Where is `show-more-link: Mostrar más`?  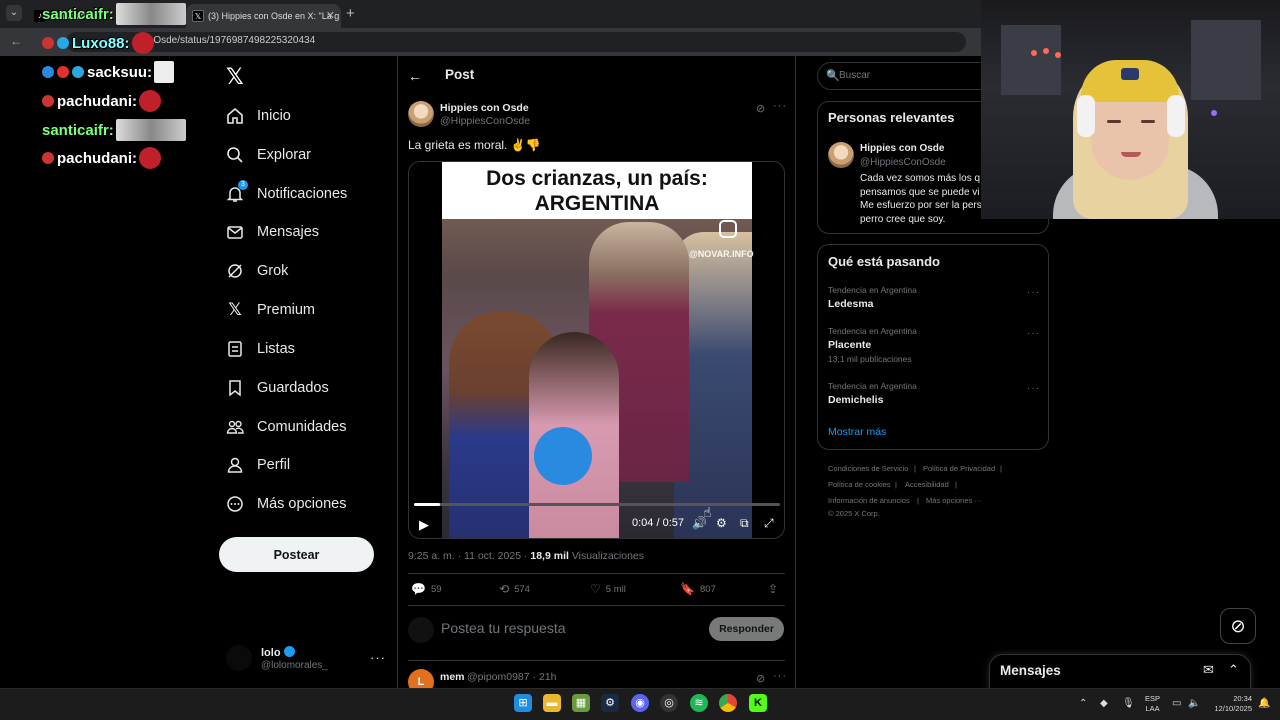
show-more-link: Mostrar más is located at coordinates (857, 432).